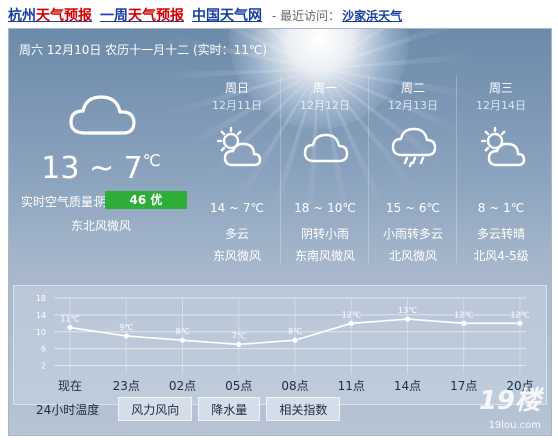 This screenshot has height=440, width=558. I want to click on data-label: 9℃, so click(126, 327).